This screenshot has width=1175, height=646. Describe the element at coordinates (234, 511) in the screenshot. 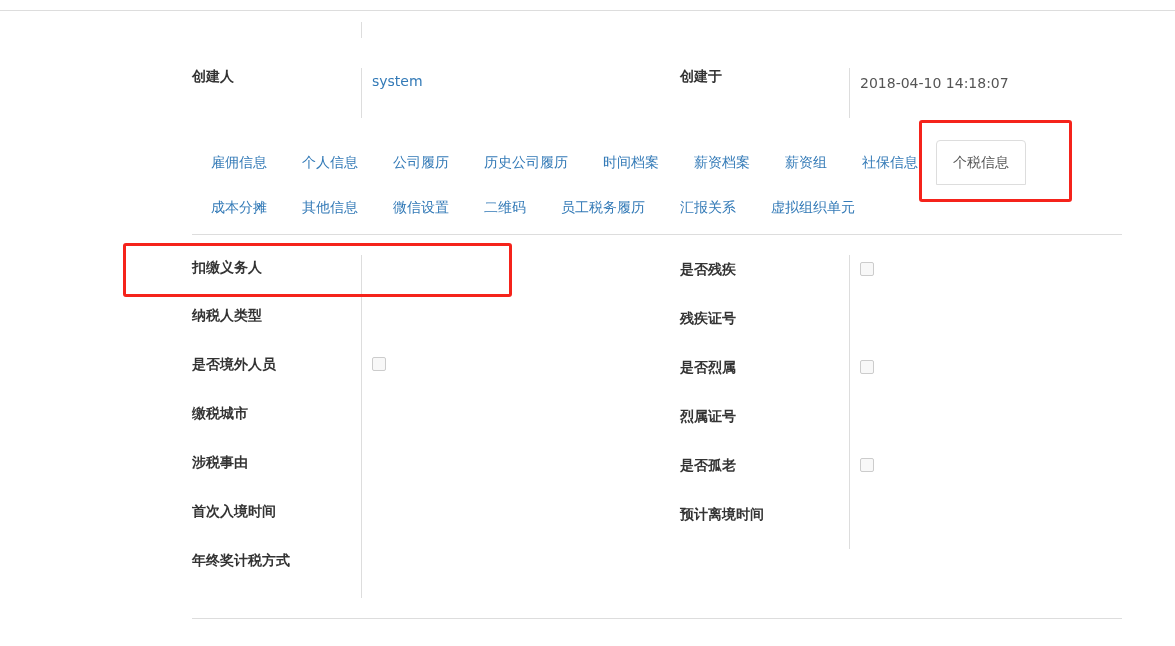

I see `field-label: 首次入境时间` at that location.